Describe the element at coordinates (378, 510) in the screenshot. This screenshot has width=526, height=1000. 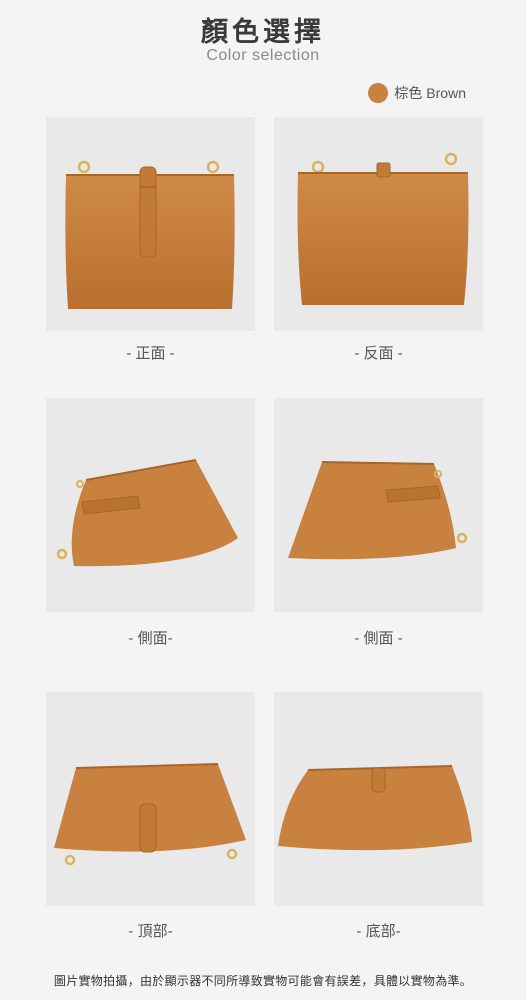
I see `bag-side-right-view-icon` at that location.